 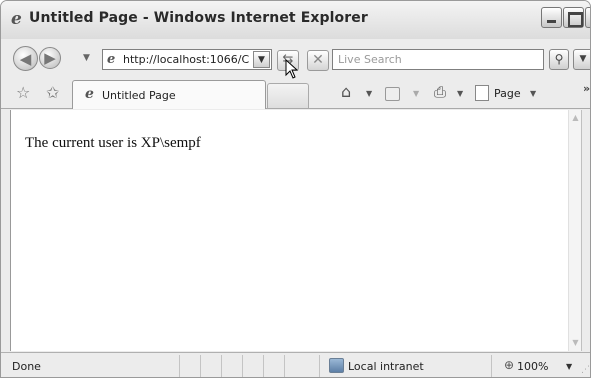 What do you see at coordinates (440, 92) in the screenshot?
I see `print-icon: ⎙` at bounding box center [440, 92].